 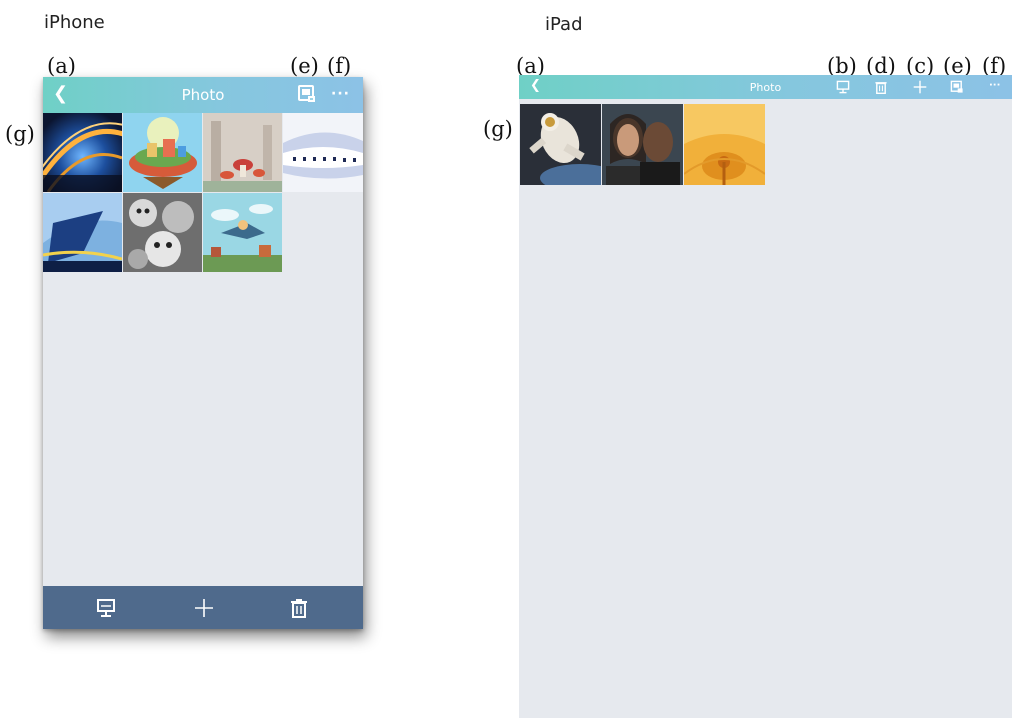 I want to click on page-title: Photo, so click(x=765, y=87).